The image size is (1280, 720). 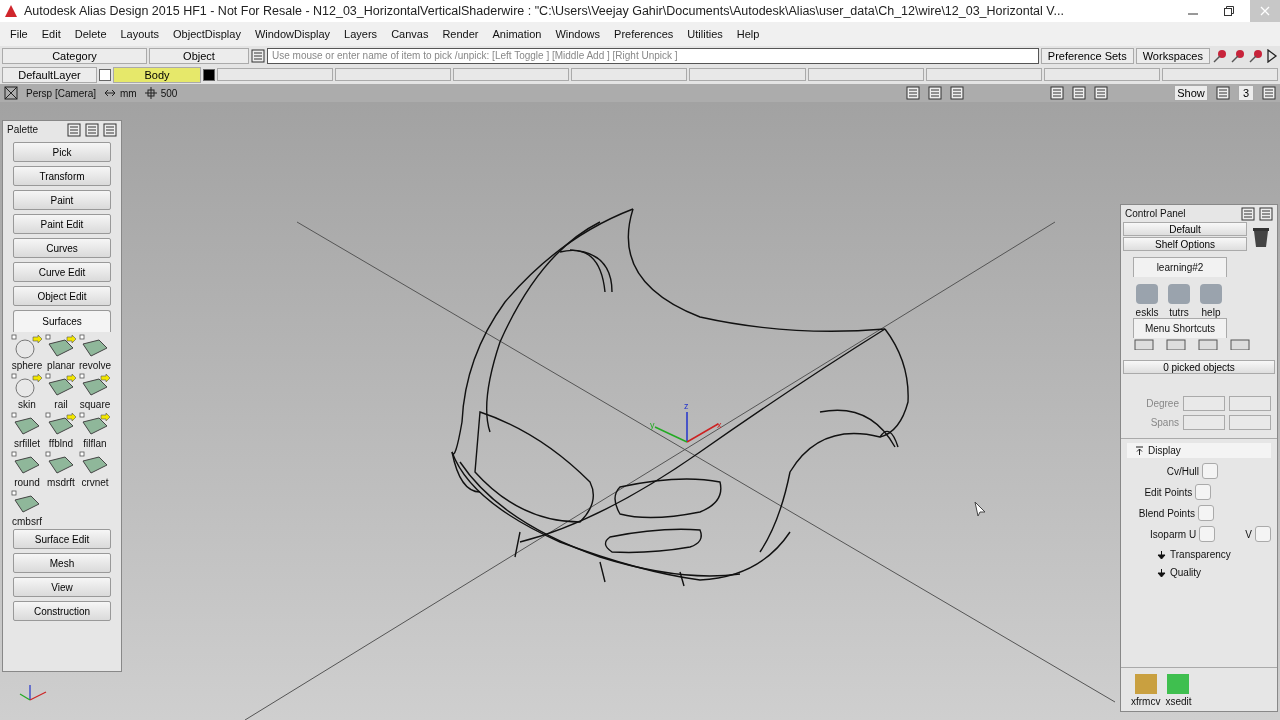 I want to click on palette-tab: Surface Edit, so click(x=62, y=539).